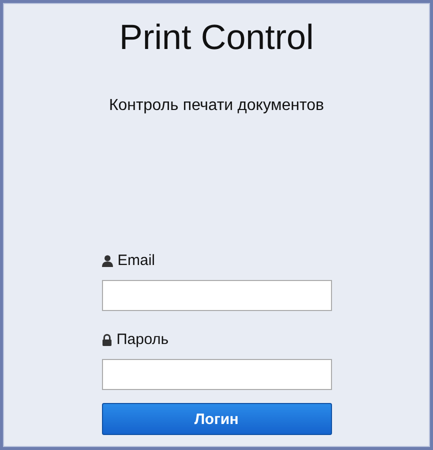 Image resolution: width=433 pixels, height=450 pixels. I want to click on user-icon, so click(107, 261).